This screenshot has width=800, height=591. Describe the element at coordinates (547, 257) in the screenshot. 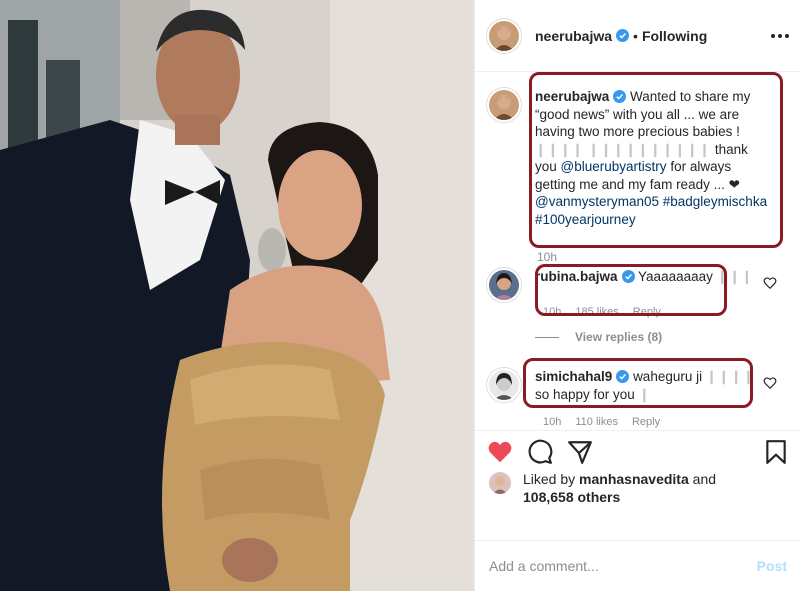

I see `caption-timestamp: 10h` at that location.